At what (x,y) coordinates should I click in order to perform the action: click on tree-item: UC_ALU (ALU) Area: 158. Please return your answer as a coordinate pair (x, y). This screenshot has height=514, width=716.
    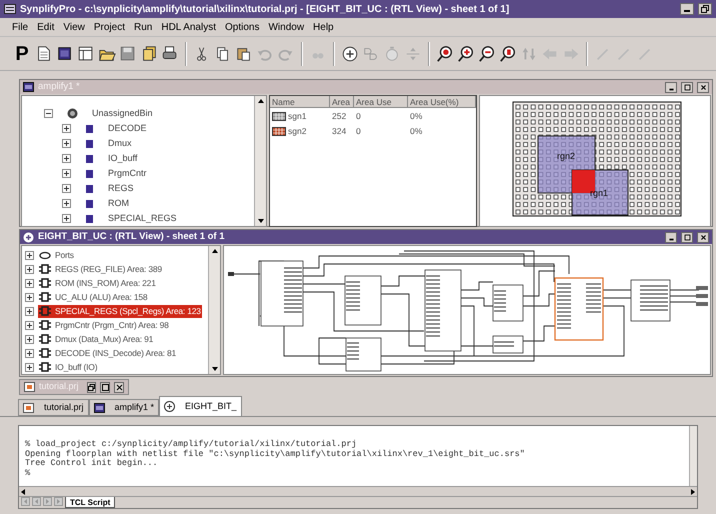
    Looking at the image, I should click on (101, 297).